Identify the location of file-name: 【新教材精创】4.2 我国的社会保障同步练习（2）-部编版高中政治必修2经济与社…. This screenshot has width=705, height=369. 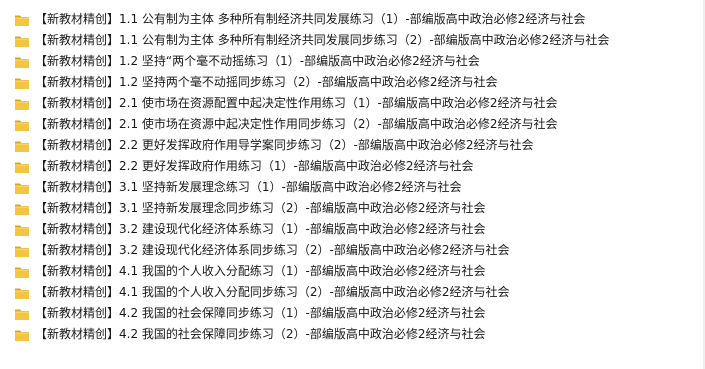
(260, 334).